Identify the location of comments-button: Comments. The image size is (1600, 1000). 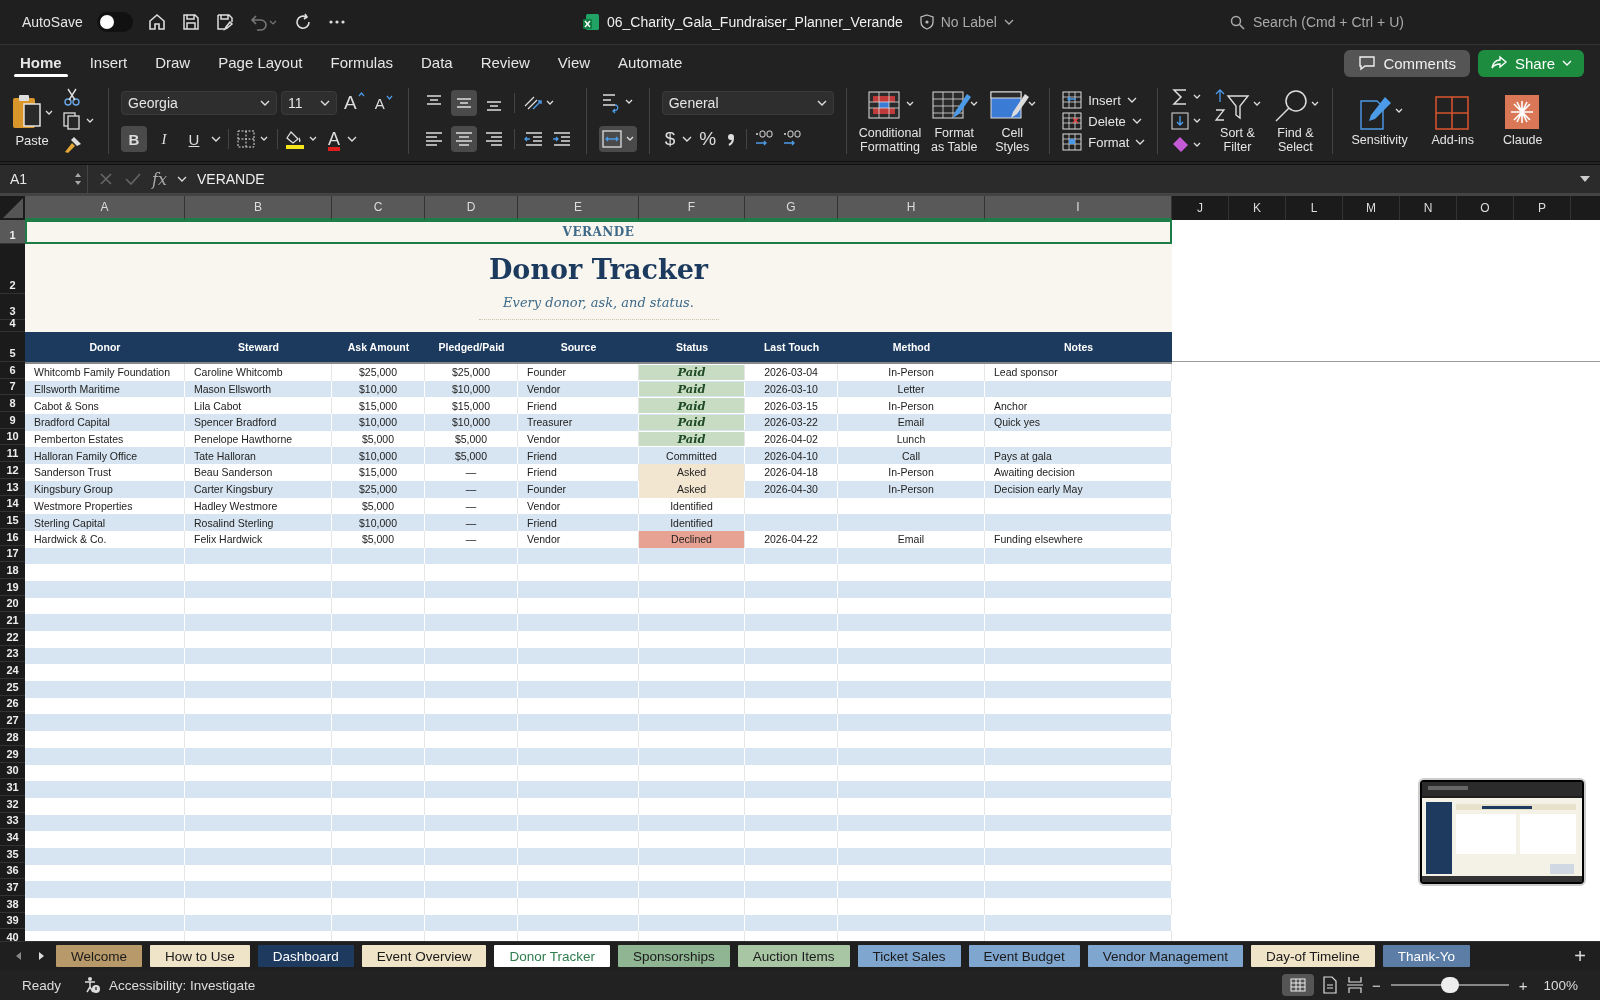
(1407, 63).